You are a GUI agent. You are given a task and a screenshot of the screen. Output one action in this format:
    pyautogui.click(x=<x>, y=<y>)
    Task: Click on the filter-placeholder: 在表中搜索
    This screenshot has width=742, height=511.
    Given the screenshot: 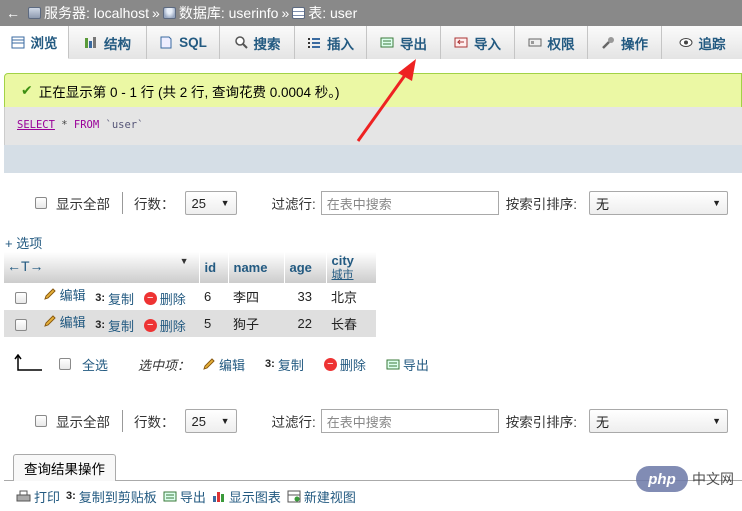 What is the action you would take?
    pyautogui.click(x=359, y=422)
    